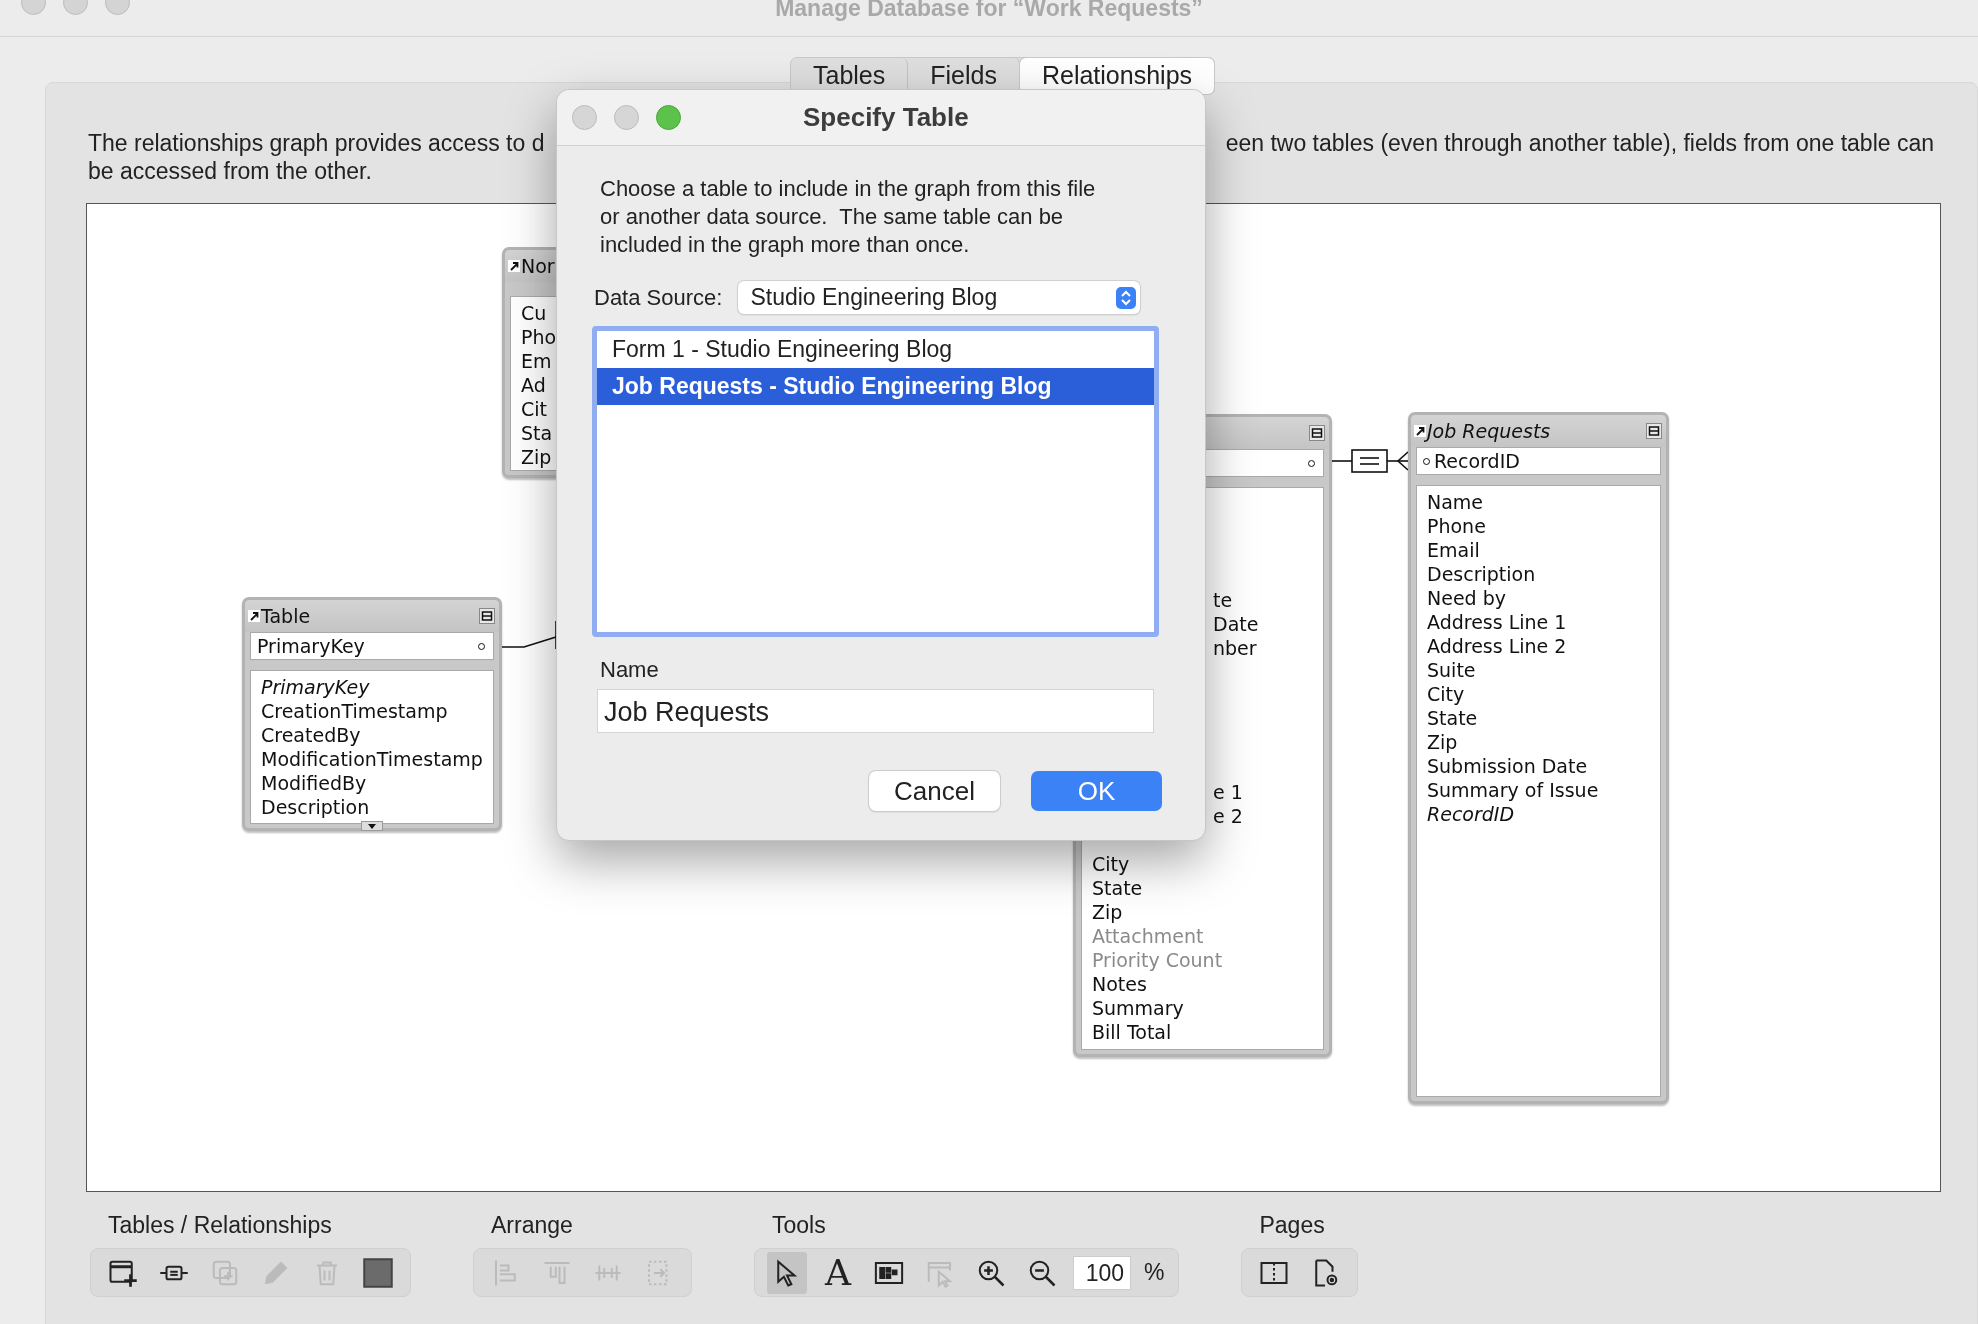 Image resolution: width=1978 pixels, height=1324 pixels. What do you see at coordinates (1477, 461) in the screenshot?
I see `key-field-name: RecordID` at bounding box center [1477, 461].